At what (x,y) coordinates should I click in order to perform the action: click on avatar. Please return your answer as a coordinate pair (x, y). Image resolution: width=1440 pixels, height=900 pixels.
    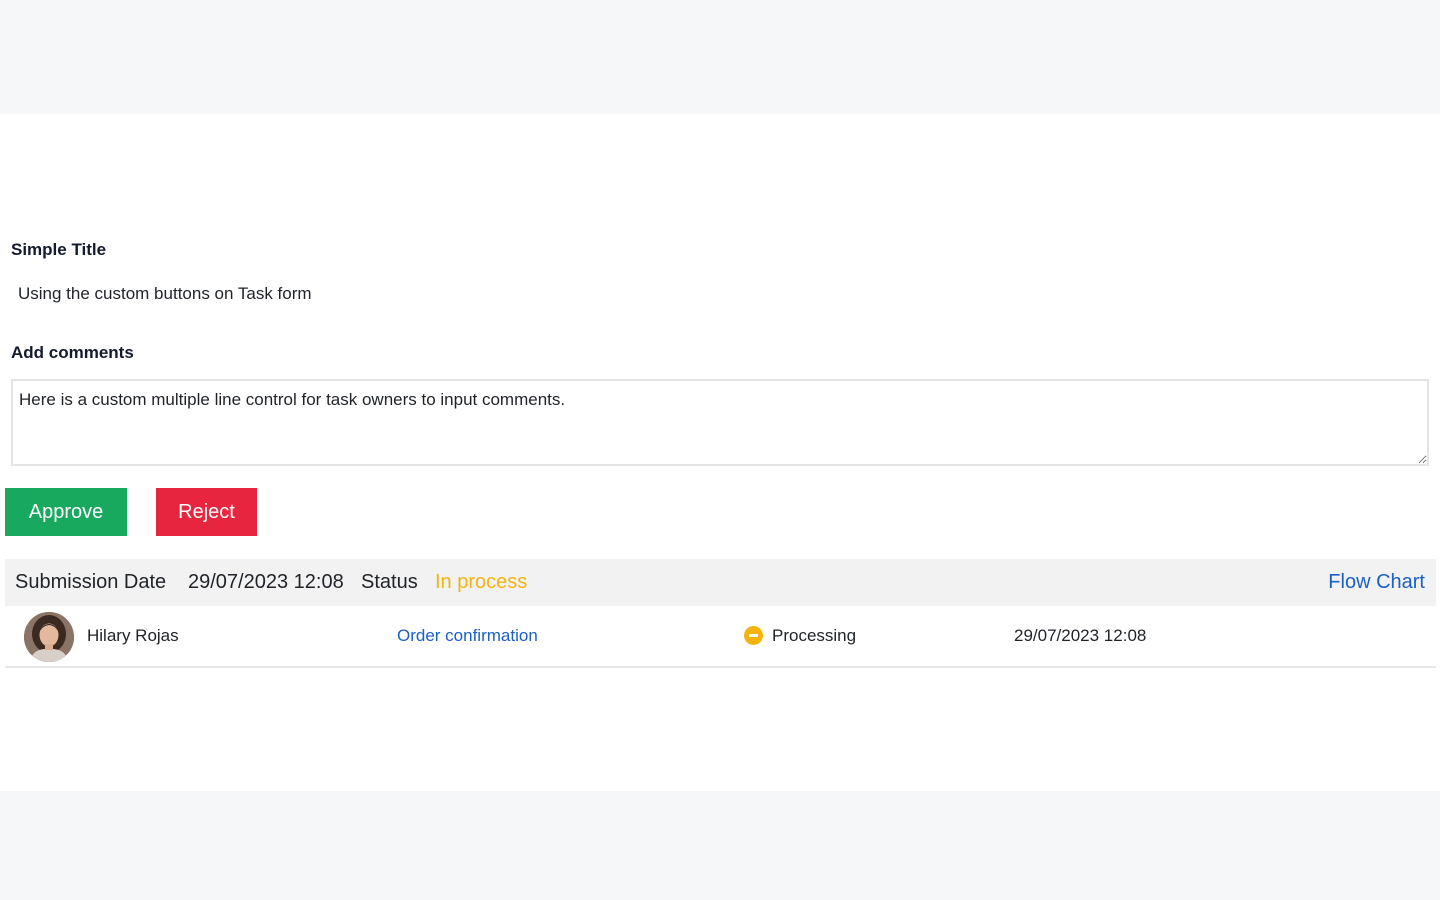
    Looking at the image, I should click on (49, 637).